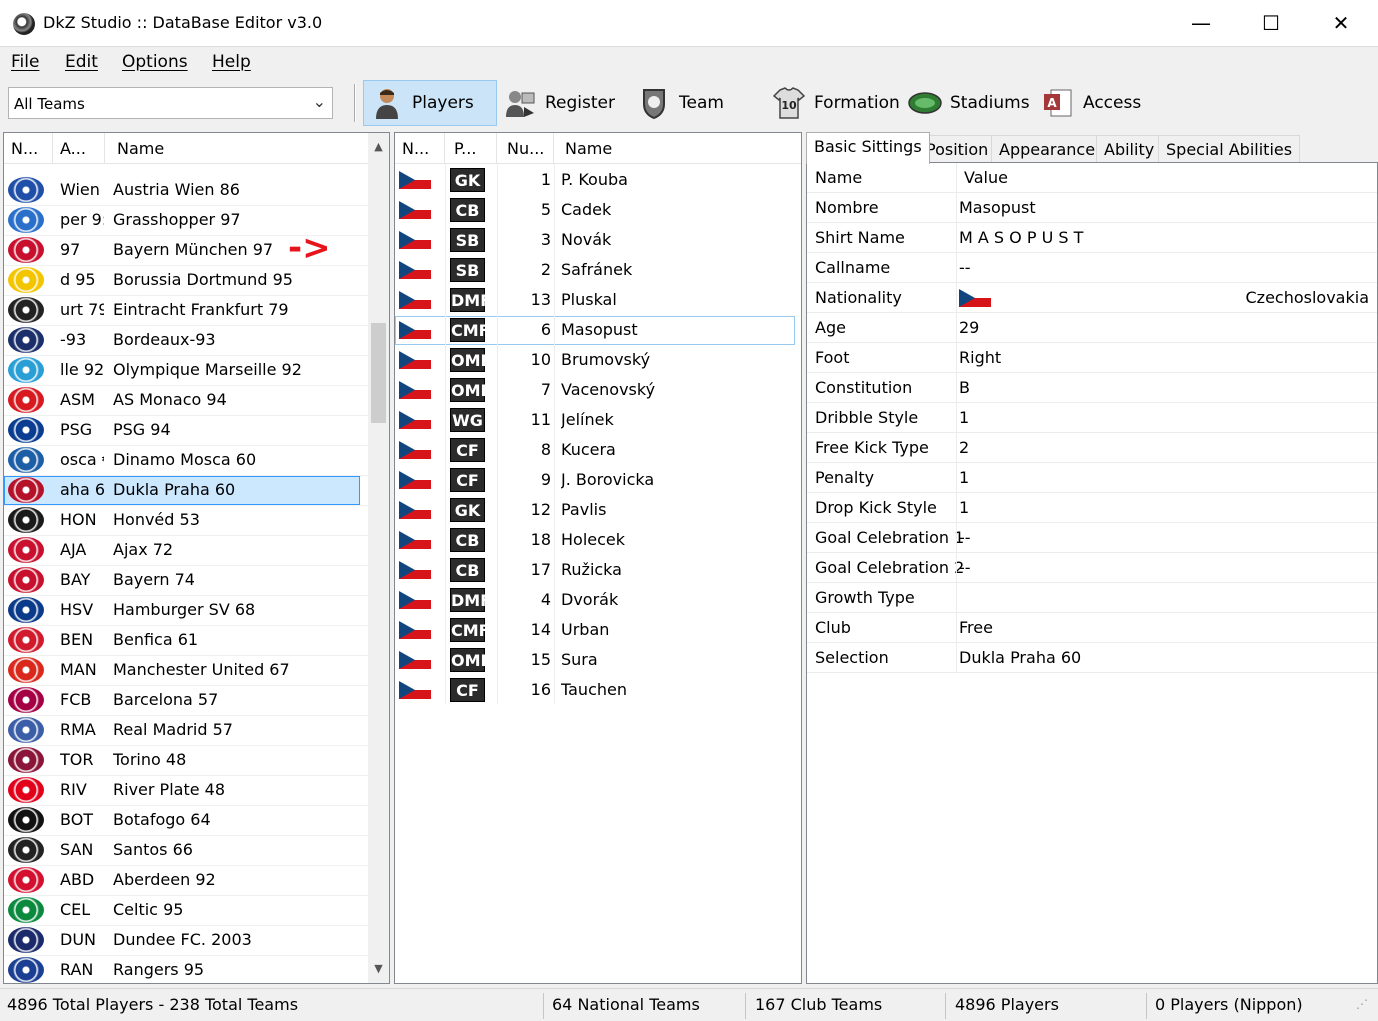 The image size is (1378, 1021). What do you see at coordinates (25, 62) in the screenshot?
I see `menu-file: File` at bounding box center [25, 62].